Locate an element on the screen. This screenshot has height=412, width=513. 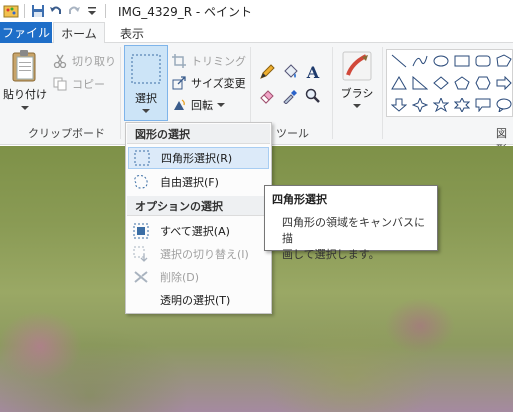
copy-label: コピー is located at coordinates (88, 84).